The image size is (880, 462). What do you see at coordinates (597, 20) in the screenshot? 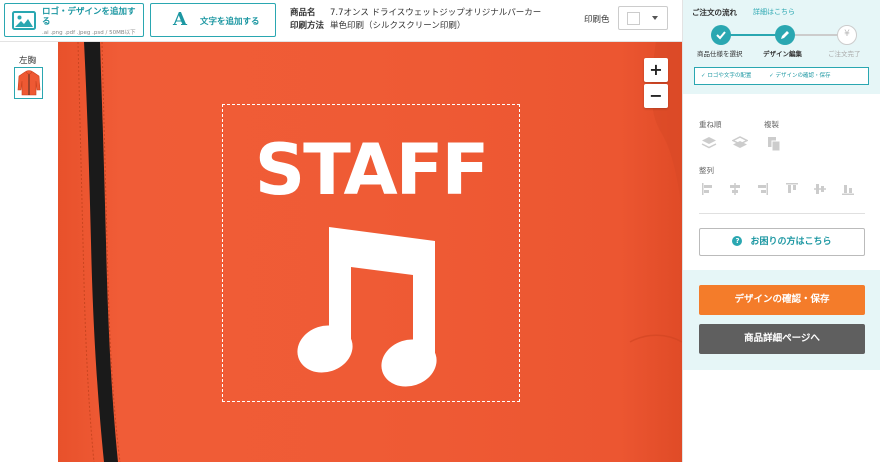
I see `print-color-label: 印刷色` at bounding box center [597, 20].